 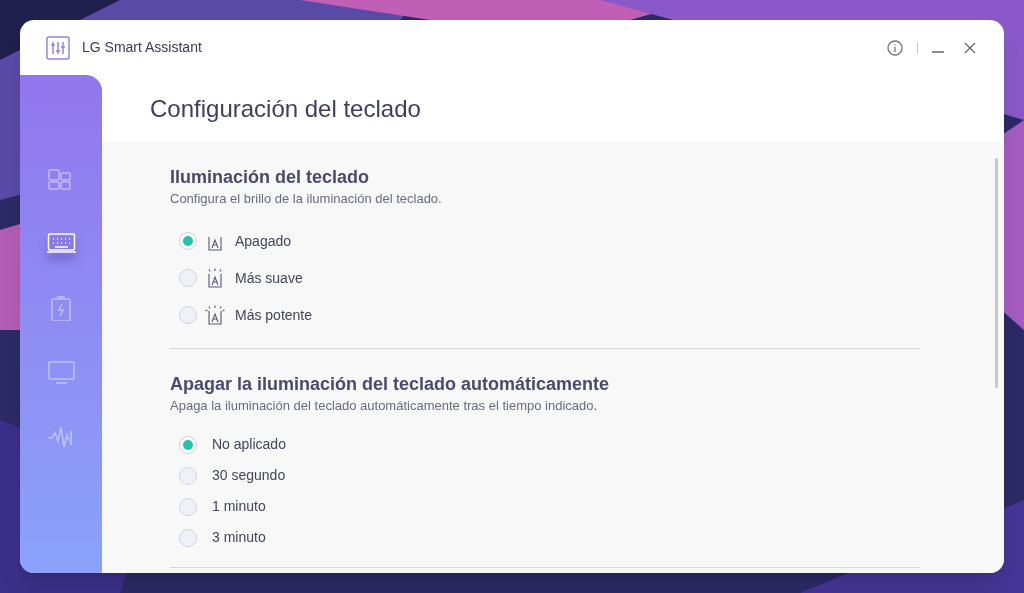 I want to click on sliders-icon, so click(x=58, y=47).